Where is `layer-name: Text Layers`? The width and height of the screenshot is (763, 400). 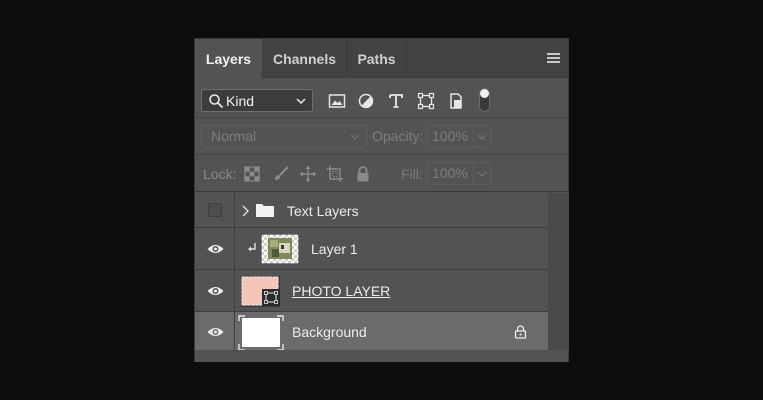 layer-name: Text Layers is located at coordinates (323, 211).